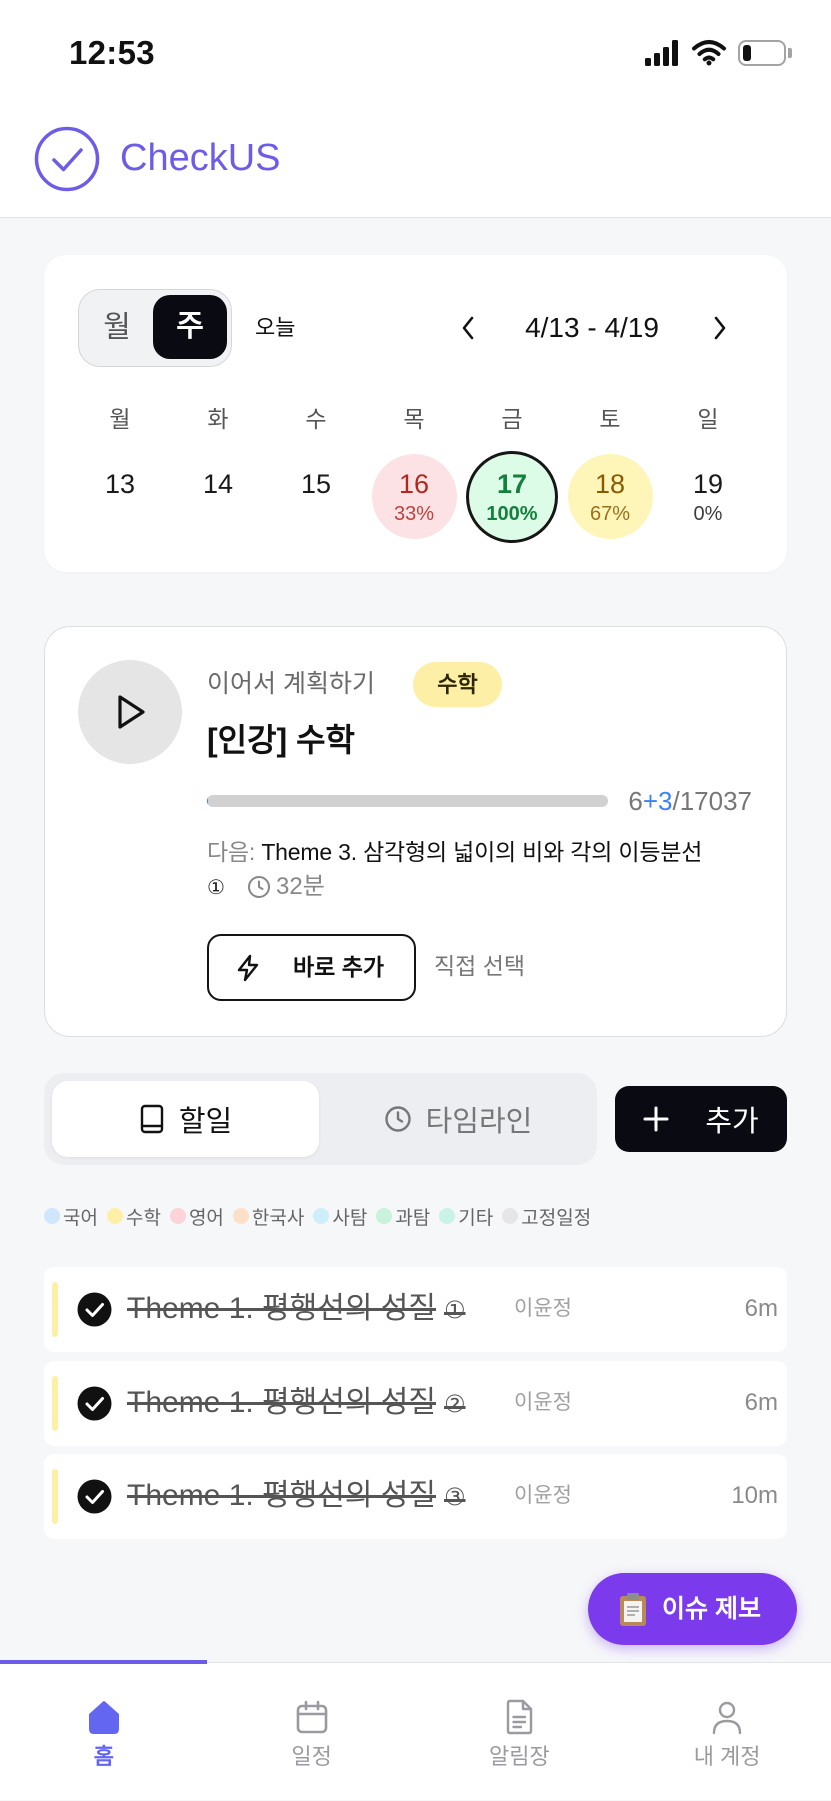  I want to click on issue-report-button: 이슈 제보, so click(692, 1609).